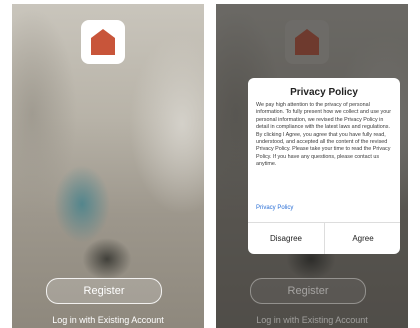  What do you see at coordinates (362, 238) in the screenshot?
I see `agree-button: Agree` at bounding box center [362, 238].